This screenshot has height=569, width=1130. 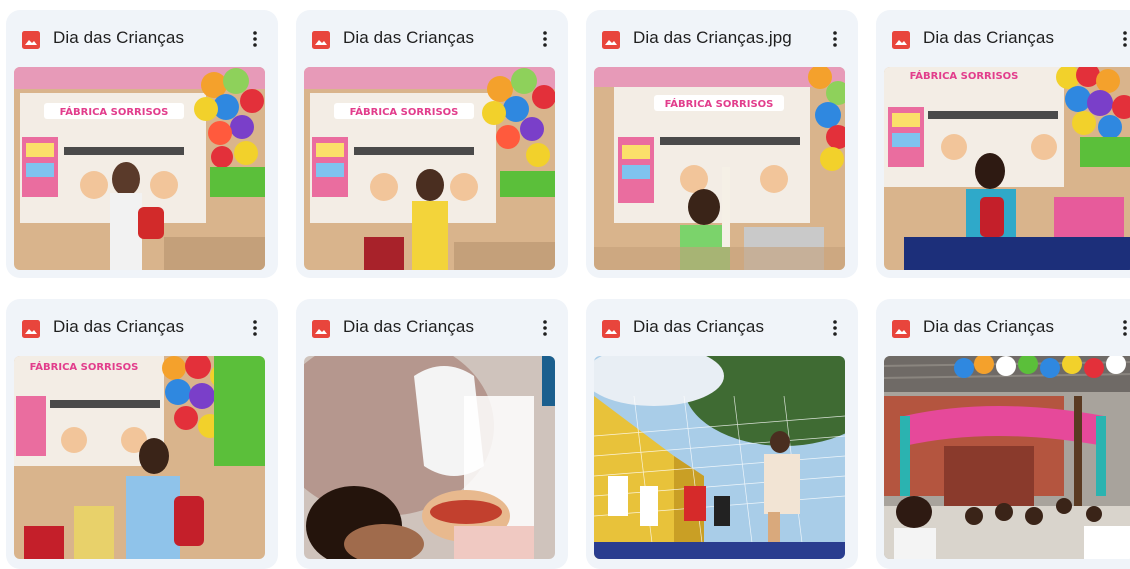 I want to click on file-card: Dia das Crianças.jpg FÁBRICA SORRISOS, so click(x=722, y=144).